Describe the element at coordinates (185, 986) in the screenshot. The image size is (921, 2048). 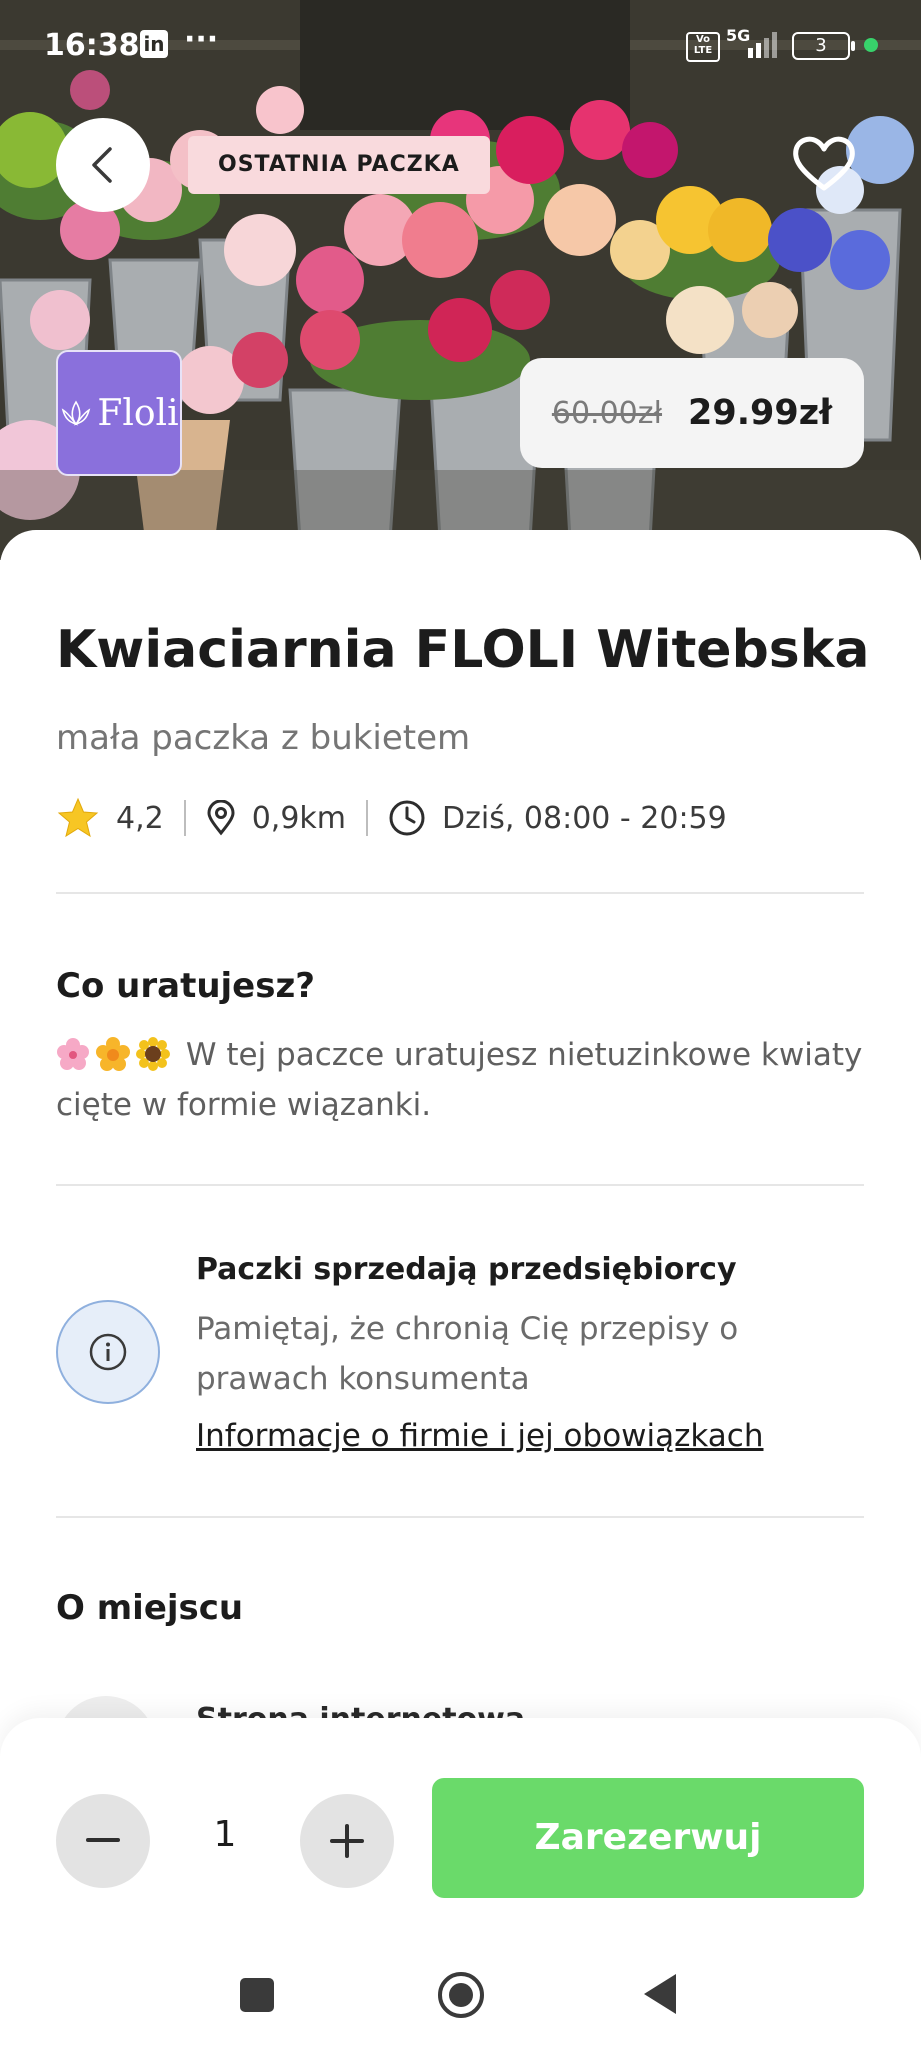
I see `rescue-heading: Co uratujesz?` at that location.